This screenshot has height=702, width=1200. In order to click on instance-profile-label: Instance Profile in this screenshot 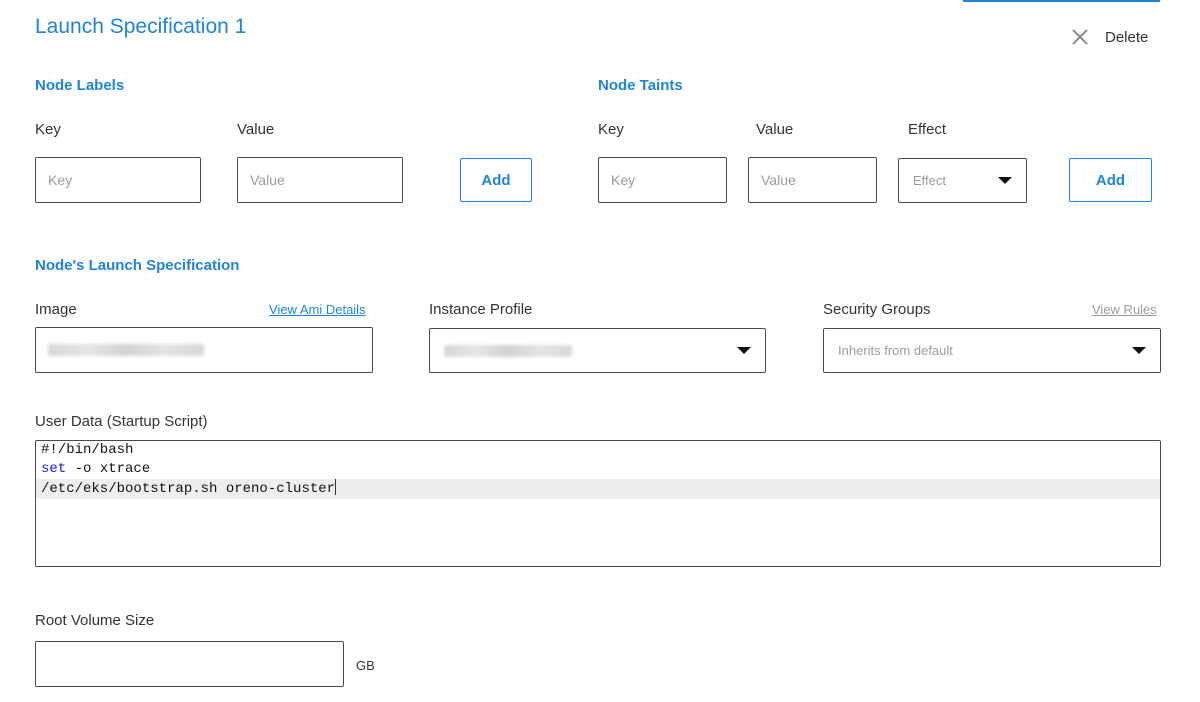, I will do `click(481, 309)`.